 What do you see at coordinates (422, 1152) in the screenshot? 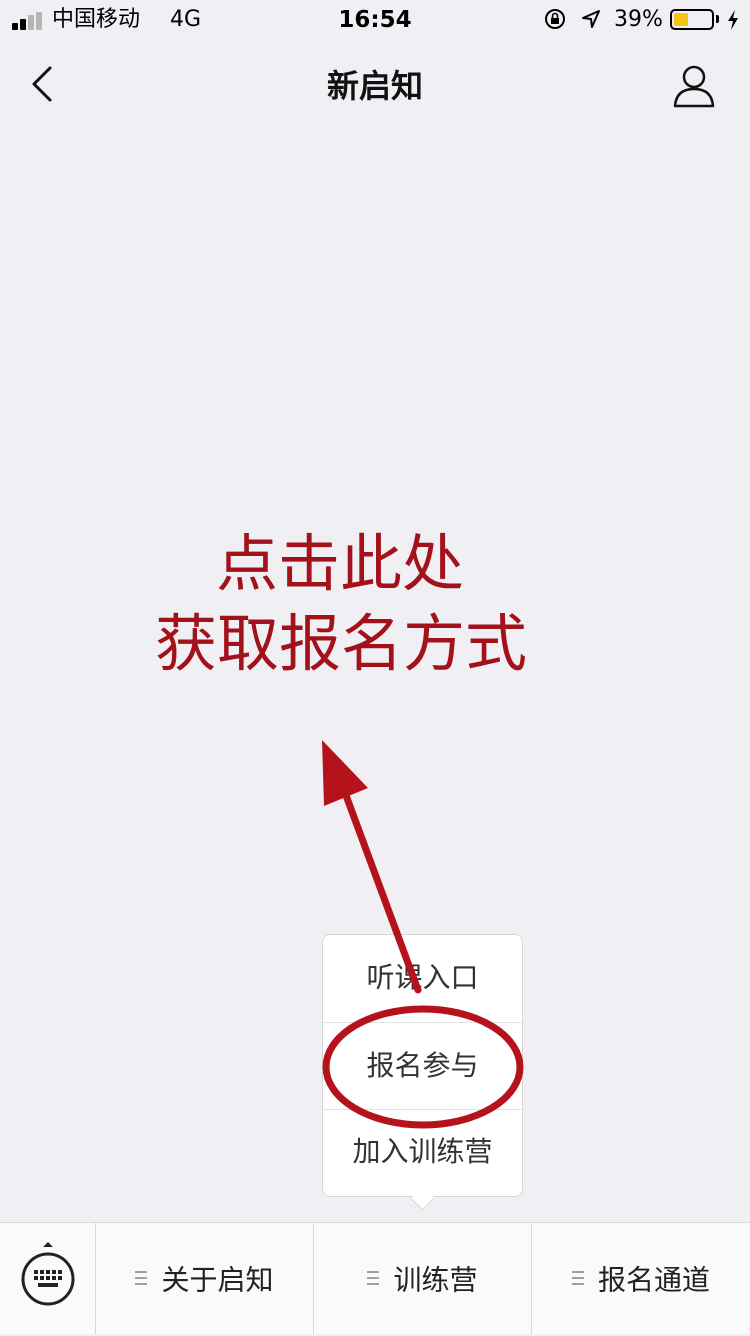
I see `submenu-item-join-camp: 加入训练营` at bounding box center [422, 1152].